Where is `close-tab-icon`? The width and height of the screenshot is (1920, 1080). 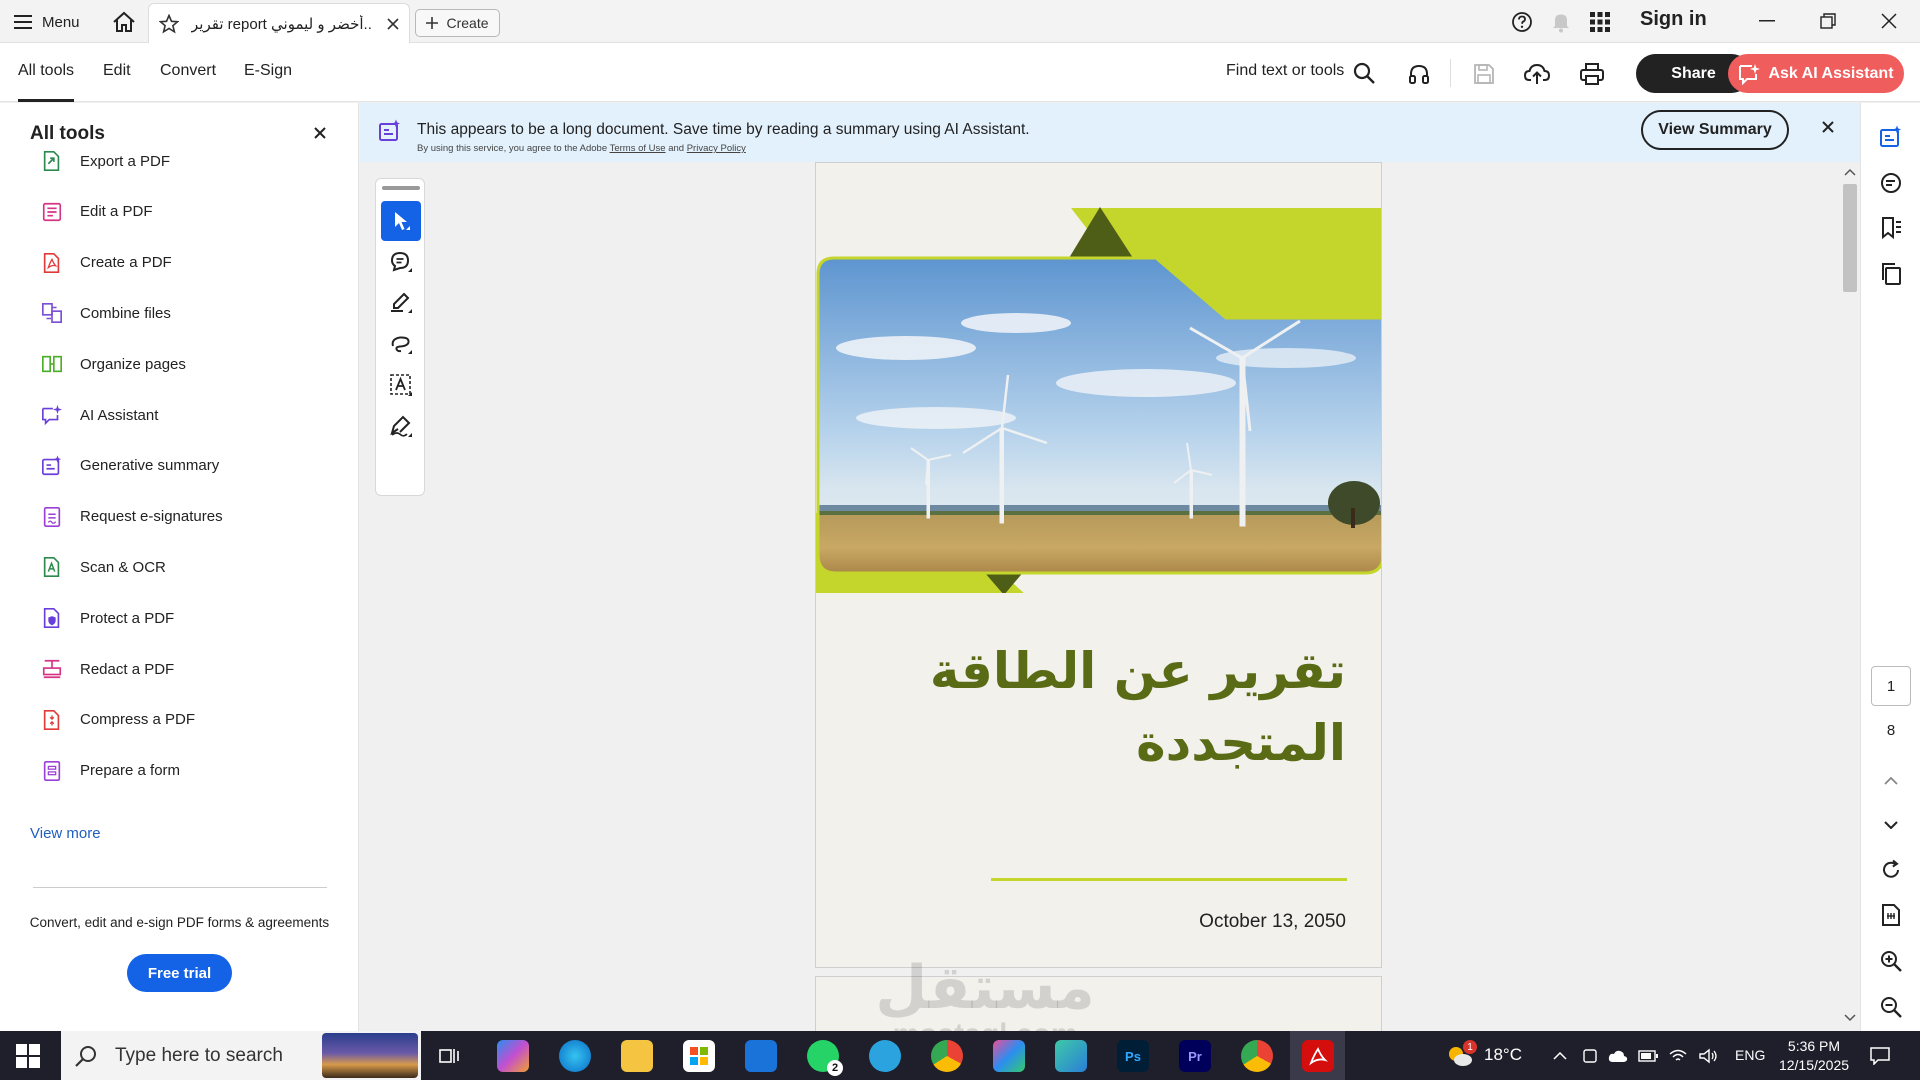 close-tab-icon is located at coordinates (393, 23).